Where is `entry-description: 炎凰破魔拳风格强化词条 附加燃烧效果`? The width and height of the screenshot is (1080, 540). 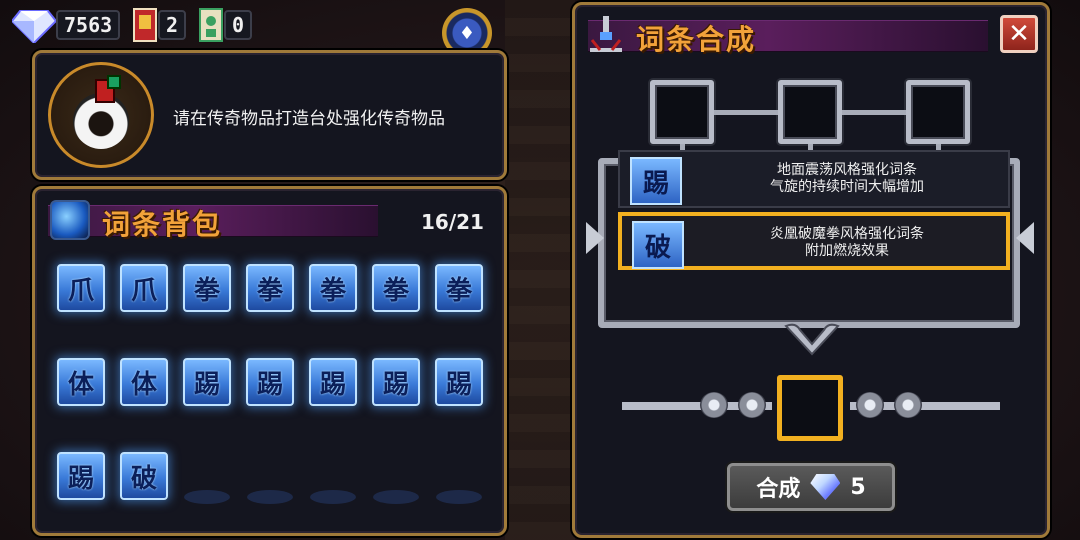 entry-description: 炎凰破魔拳风格强化词条 附加燃烧效果 is located at coordinates (847, 243).